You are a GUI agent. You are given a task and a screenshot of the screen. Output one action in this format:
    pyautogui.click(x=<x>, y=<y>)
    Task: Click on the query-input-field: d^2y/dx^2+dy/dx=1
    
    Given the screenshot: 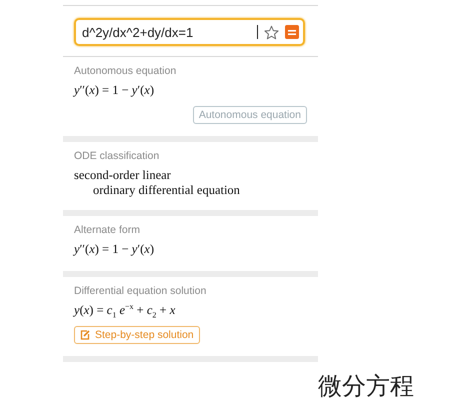 What is the action you would take?
    pyautogui.click(x=189, y=32)
    